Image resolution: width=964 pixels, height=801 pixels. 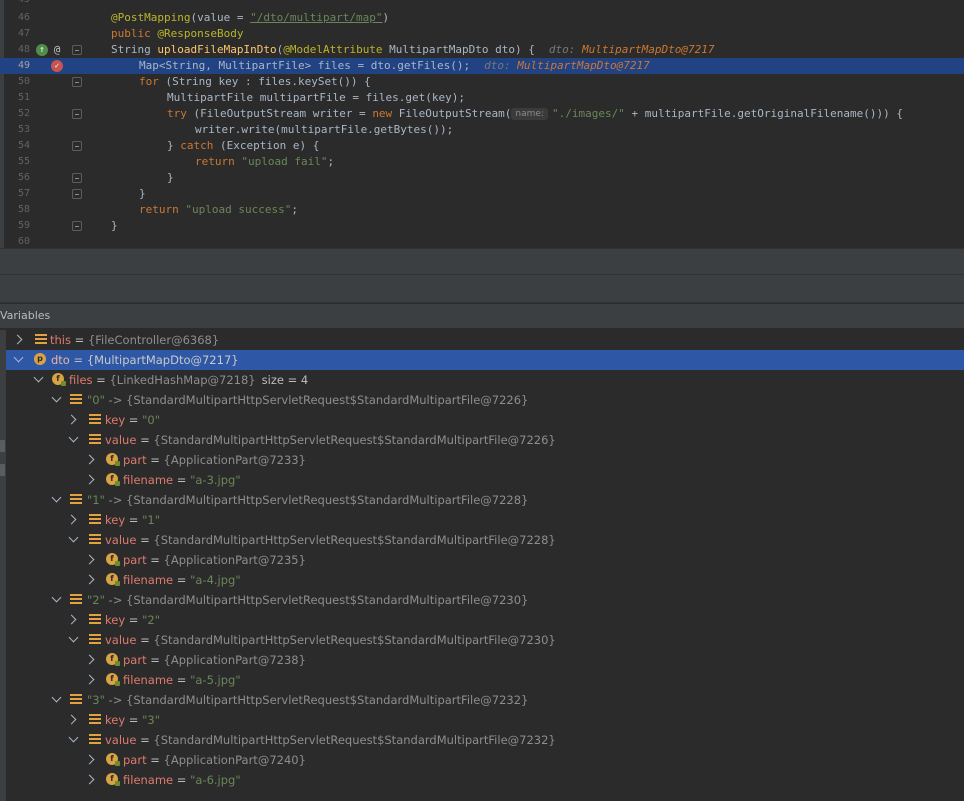 What do you see at coordinates (243, 145) in the screenshot?
I see `code-text: } catch (Exception e) {` at bounding box center [243, 145].